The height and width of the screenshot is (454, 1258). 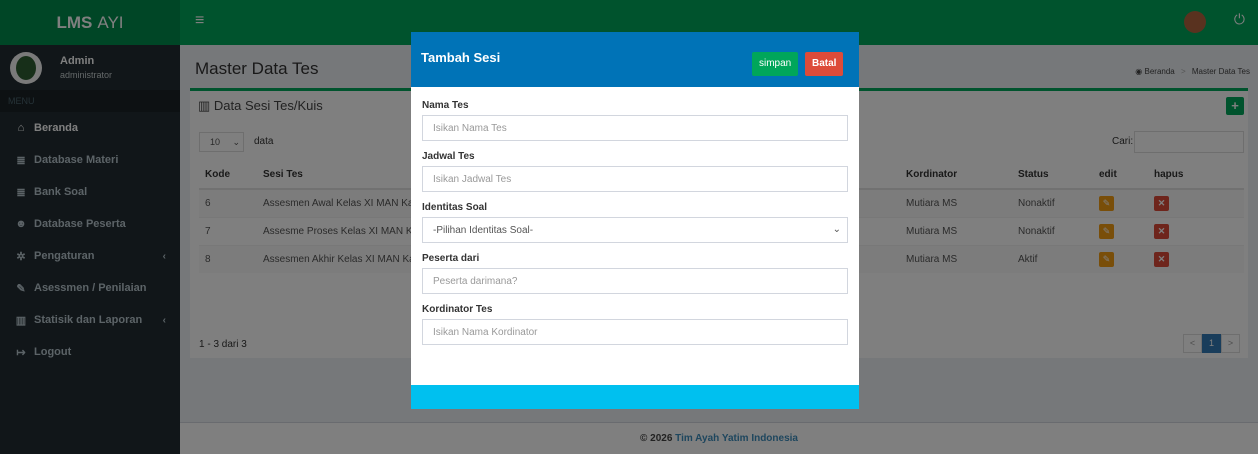 What do you see at coordinates (457, 309) in the screenshot?
I see `field-label: Kordinator Tes` at bounding box center [457, 309].